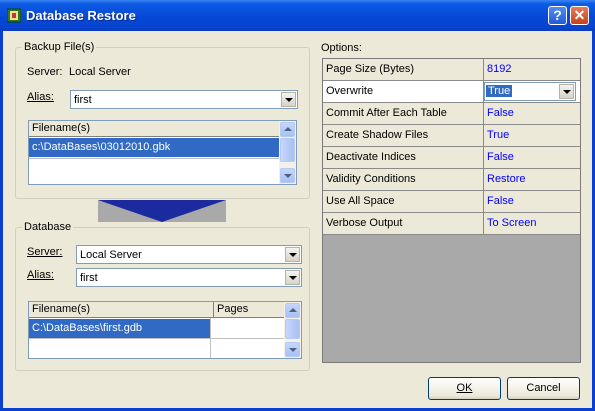 Image resolution: width=595 pixels, height=411 pixels. What do you see at coordinates (61, 128) in the screenshot?
I see `backup-col-filename: Filename(s)` at bounding box center [61, 128].